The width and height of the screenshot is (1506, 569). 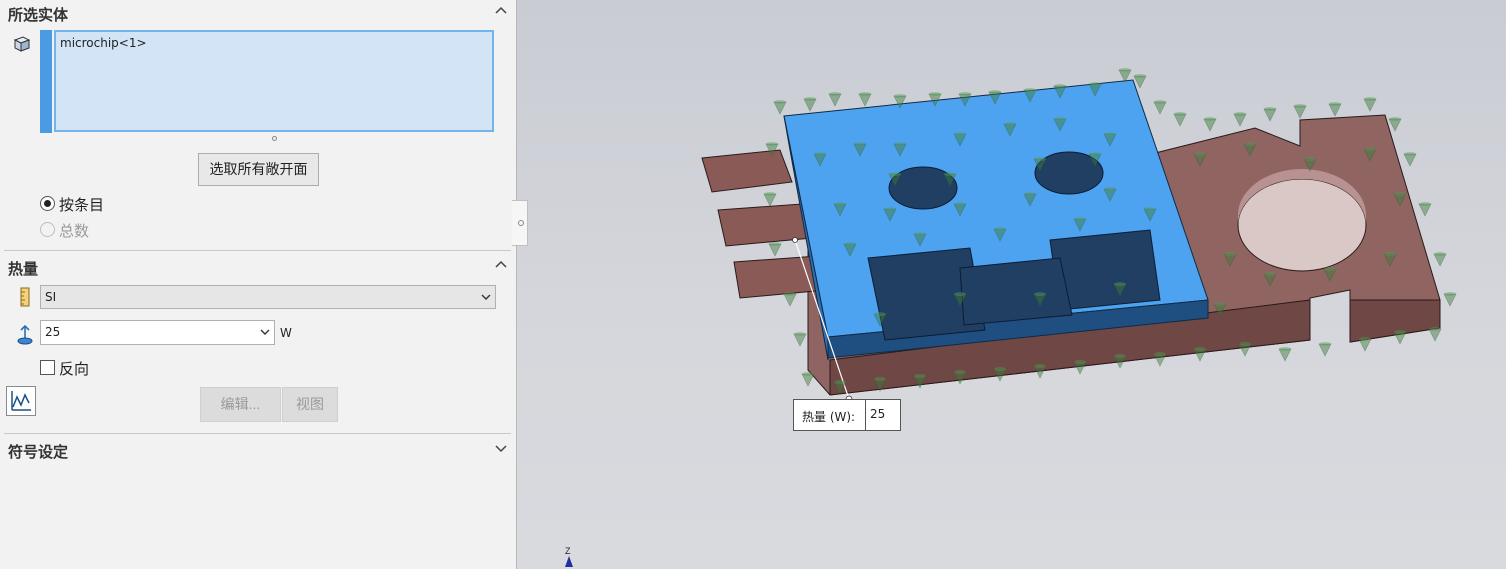 What do you see at coordinates (310, 404) in the screenshot?
I see `view-button: 视图` at bounding box center [310, 404].